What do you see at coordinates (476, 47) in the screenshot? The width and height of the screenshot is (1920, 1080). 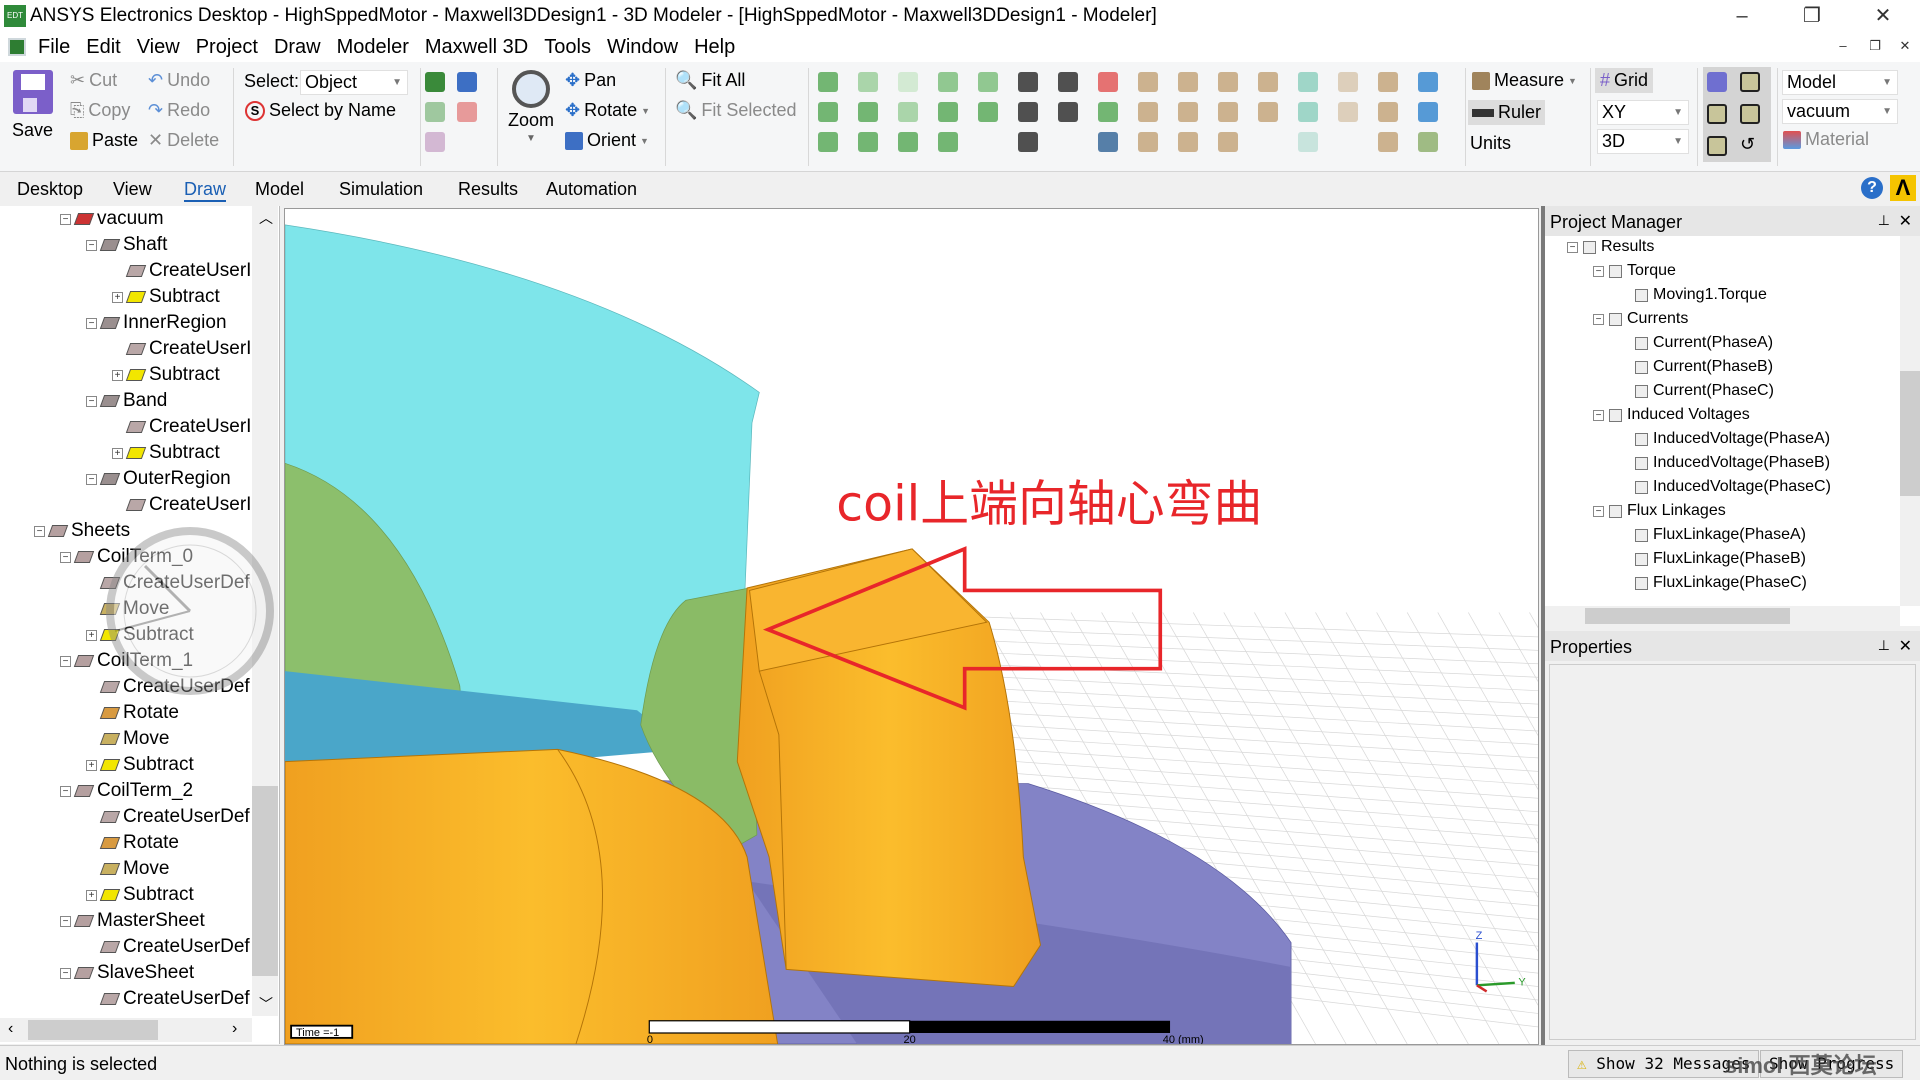 I see `menu-maxwell-3d: Maxwell 3D` at bounding box center [476, 47].